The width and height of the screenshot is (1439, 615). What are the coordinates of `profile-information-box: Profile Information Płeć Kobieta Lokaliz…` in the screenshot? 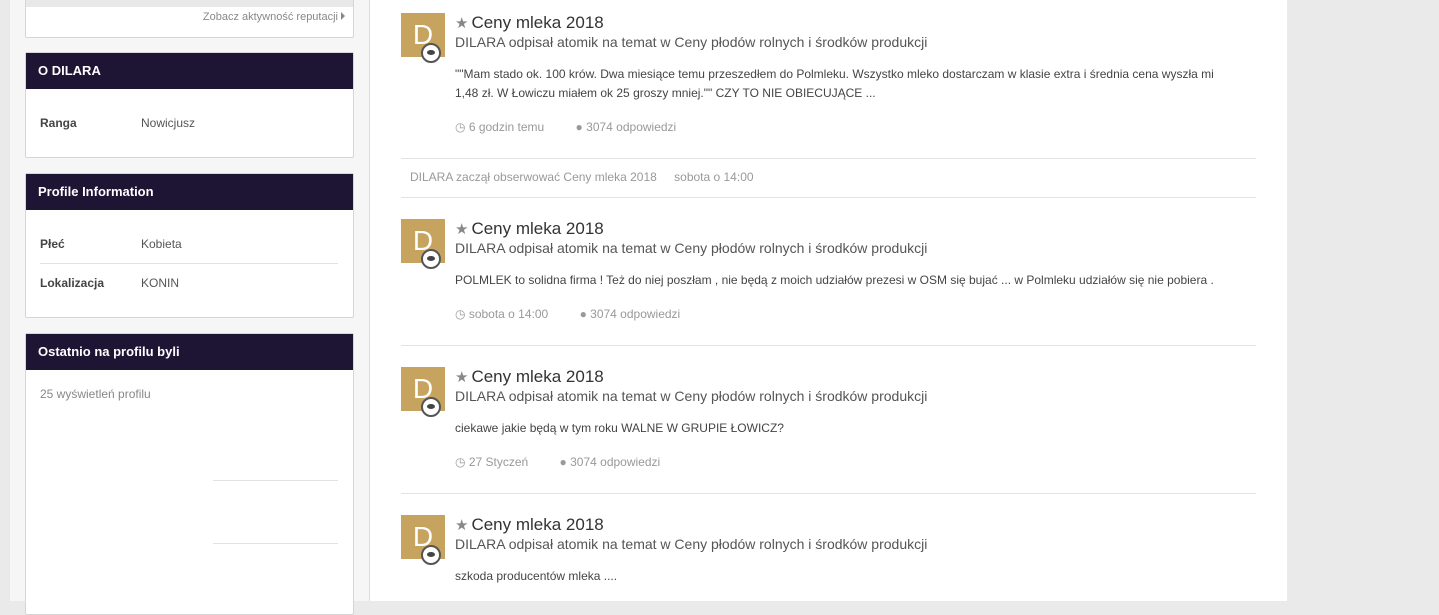 It's located at (189, 245).